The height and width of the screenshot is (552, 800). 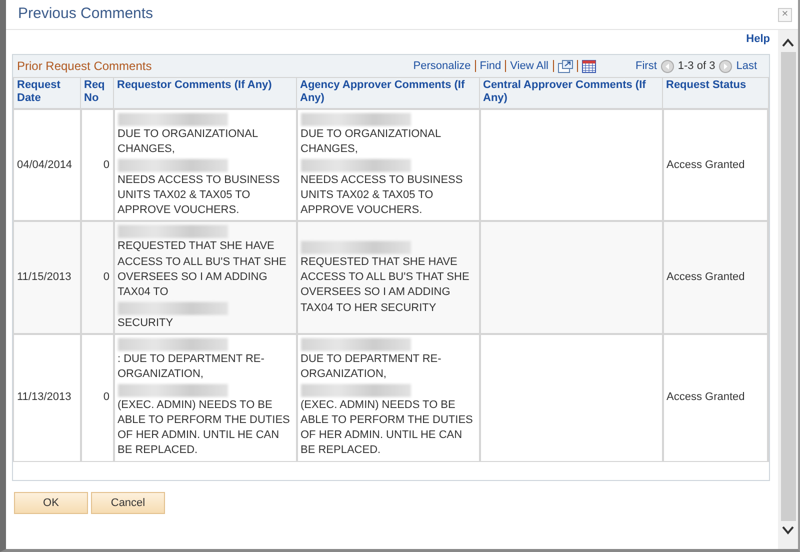 I want to click on comment-text: SECURITY, so click(x=146, y=322).